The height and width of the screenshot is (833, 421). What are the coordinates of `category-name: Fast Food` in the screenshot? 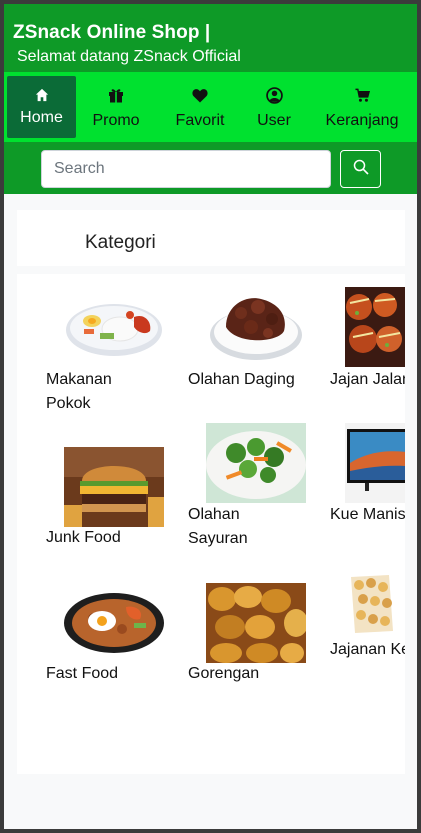 It's located at (82, 673).